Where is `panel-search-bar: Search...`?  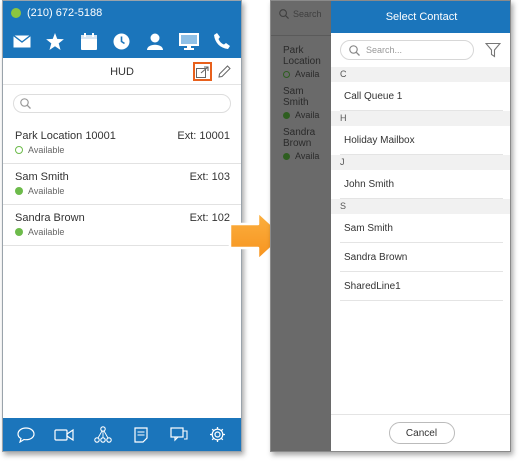
panel-search-bar: Search... is located at coordinates (420, 50).